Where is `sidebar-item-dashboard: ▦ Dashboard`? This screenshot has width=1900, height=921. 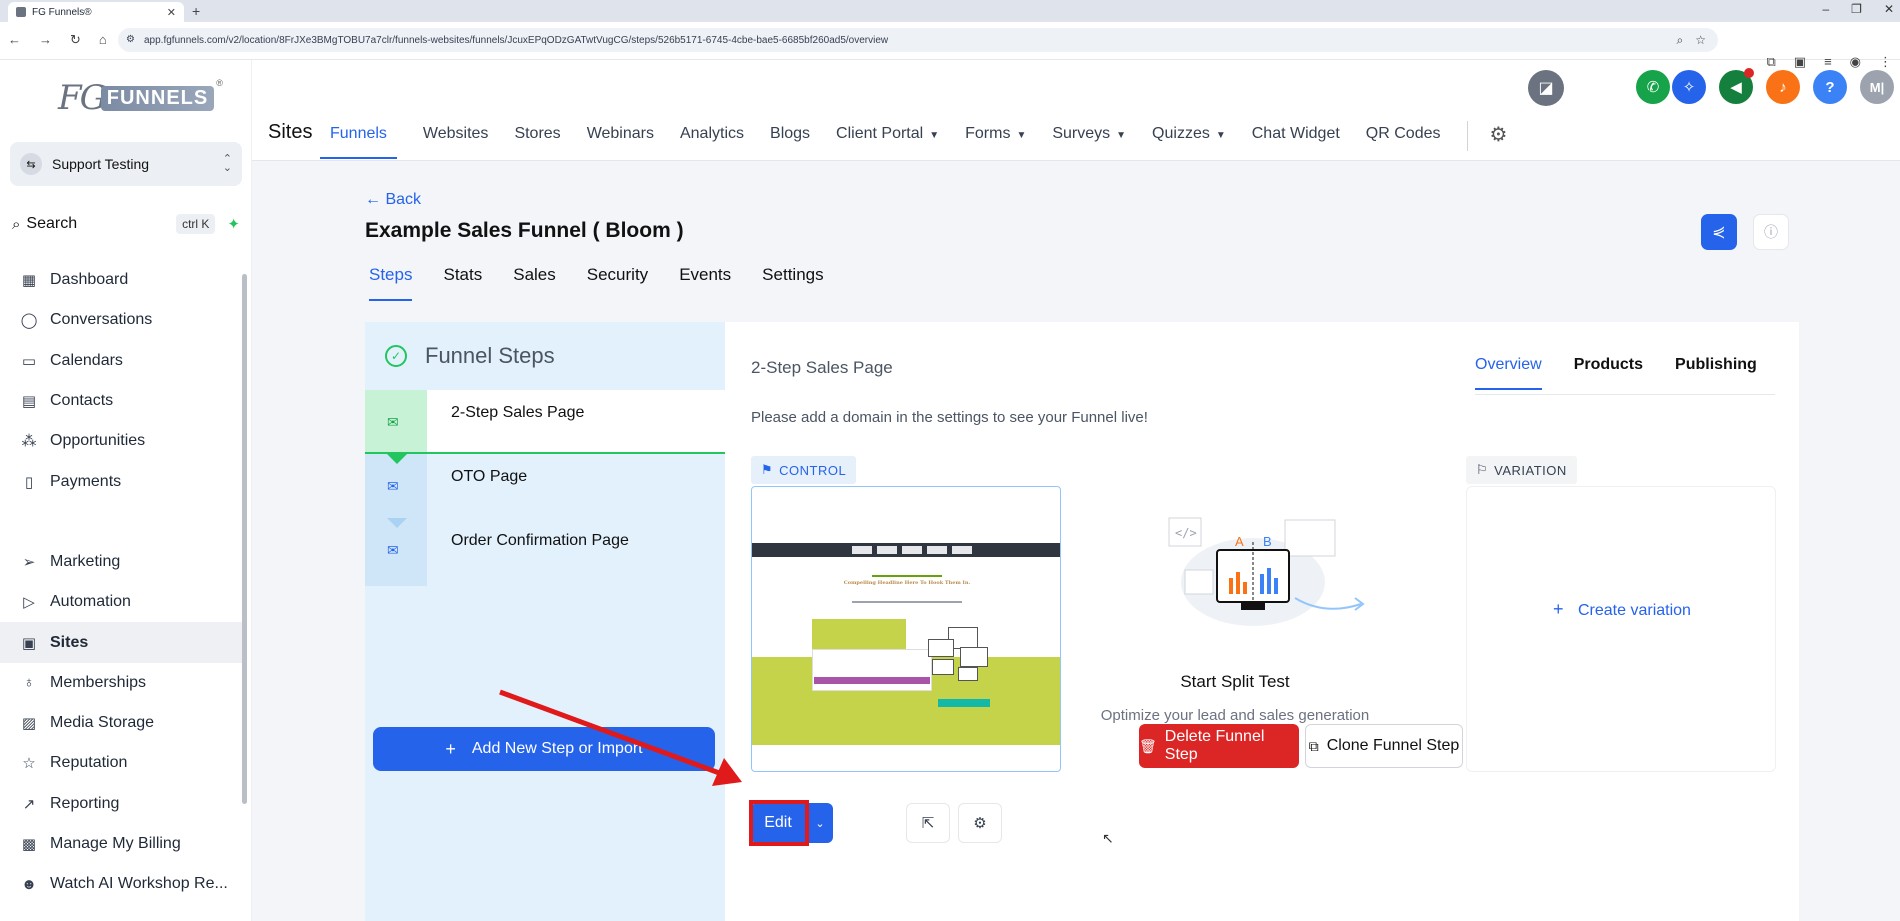
sidebar-item-dashboard: ▦ Dashboard is located at coordinates (123, 280).